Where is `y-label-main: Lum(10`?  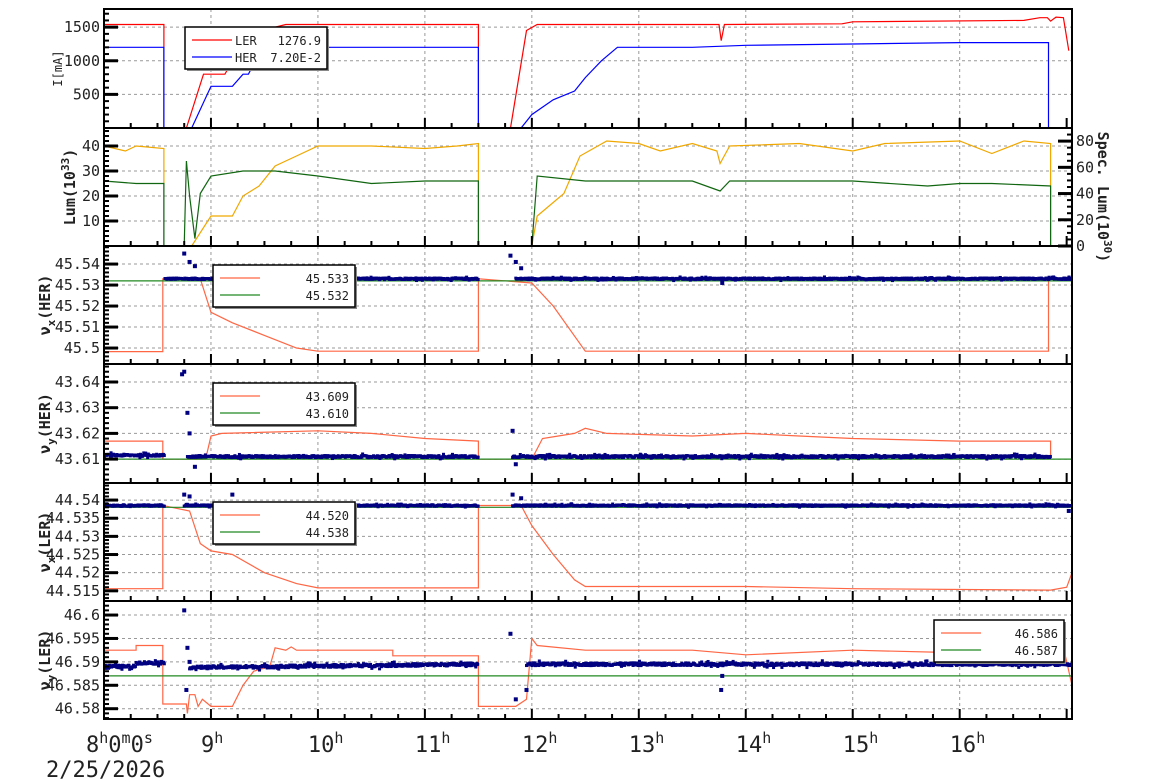
y-label-main: Lum(10 is located at coordinates (70, 198).